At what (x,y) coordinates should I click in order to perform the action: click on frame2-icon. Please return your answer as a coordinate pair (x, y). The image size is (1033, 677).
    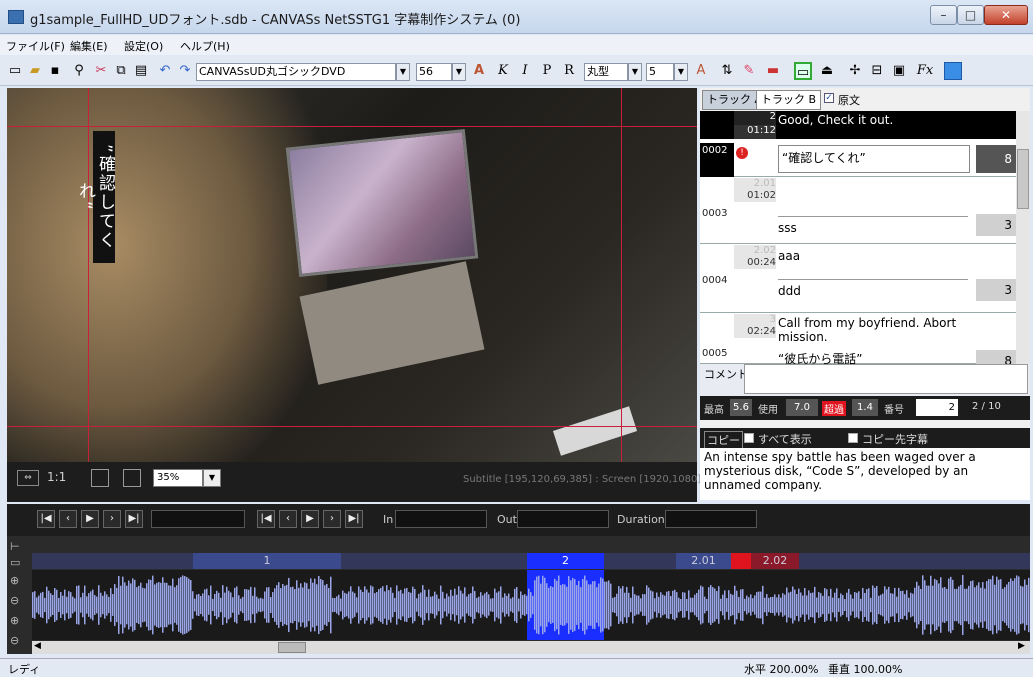
    Looking at the image, I should click on (132, 478).